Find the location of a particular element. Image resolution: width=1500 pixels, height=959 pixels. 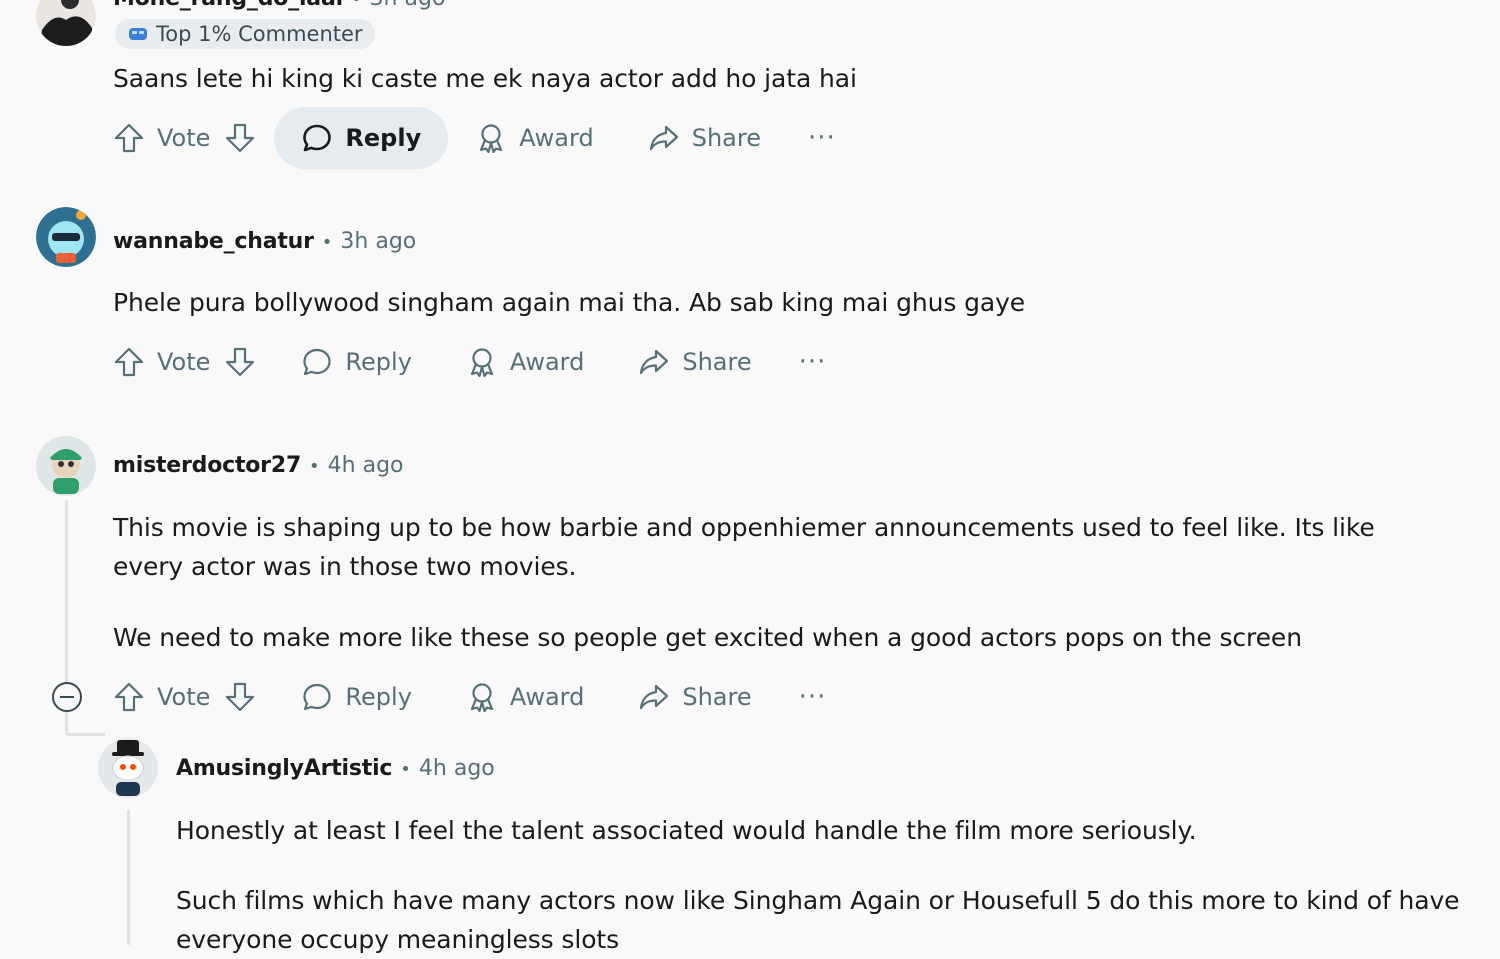

author-name: misterdoctor27 is located at coordinates (207, 465).